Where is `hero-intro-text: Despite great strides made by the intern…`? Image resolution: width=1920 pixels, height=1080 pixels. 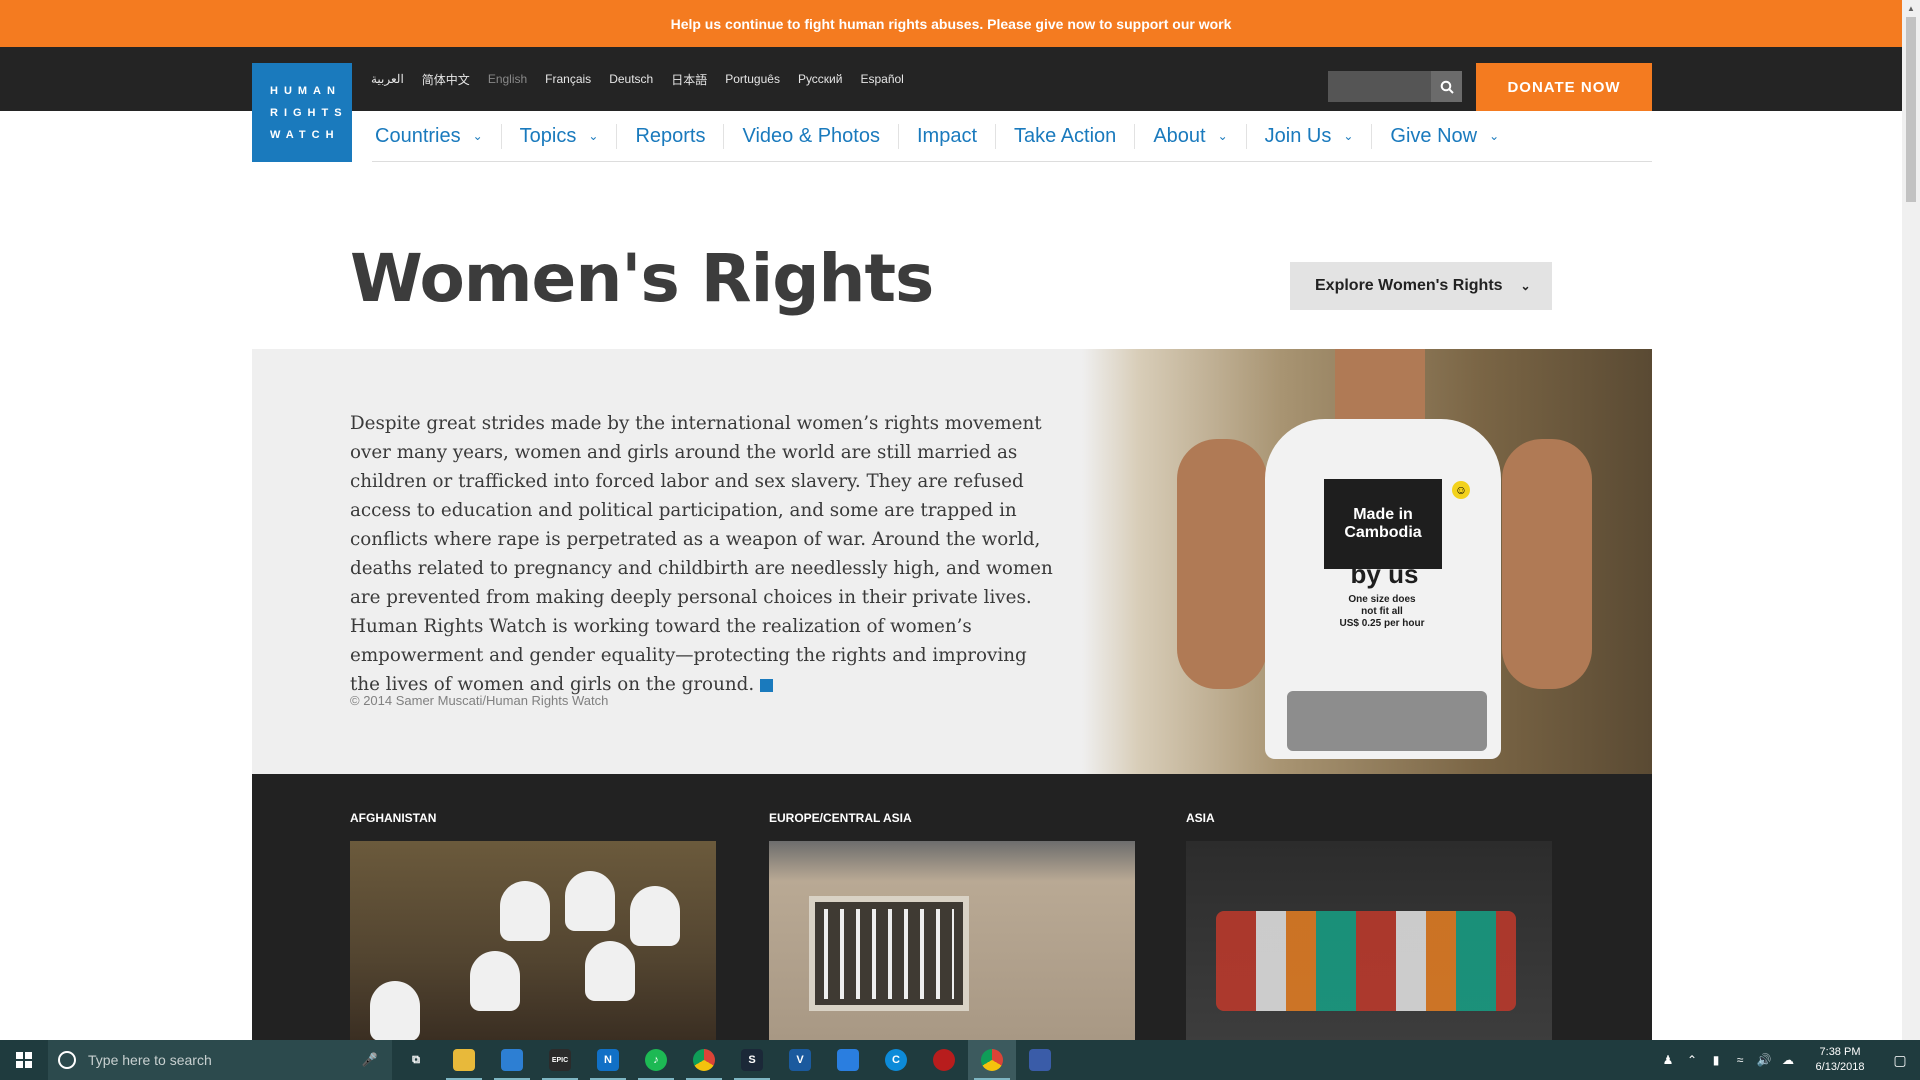
hero-intro-text: Despite great strides made by the intern… is located at coordinates (701, 554).